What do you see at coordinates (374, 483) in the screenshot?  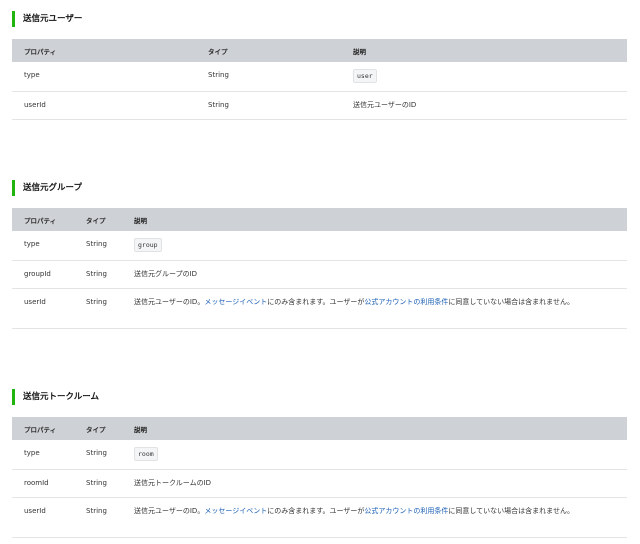 I see `property-description: 送信元トークルームのID` at bounding box center [374, 483].